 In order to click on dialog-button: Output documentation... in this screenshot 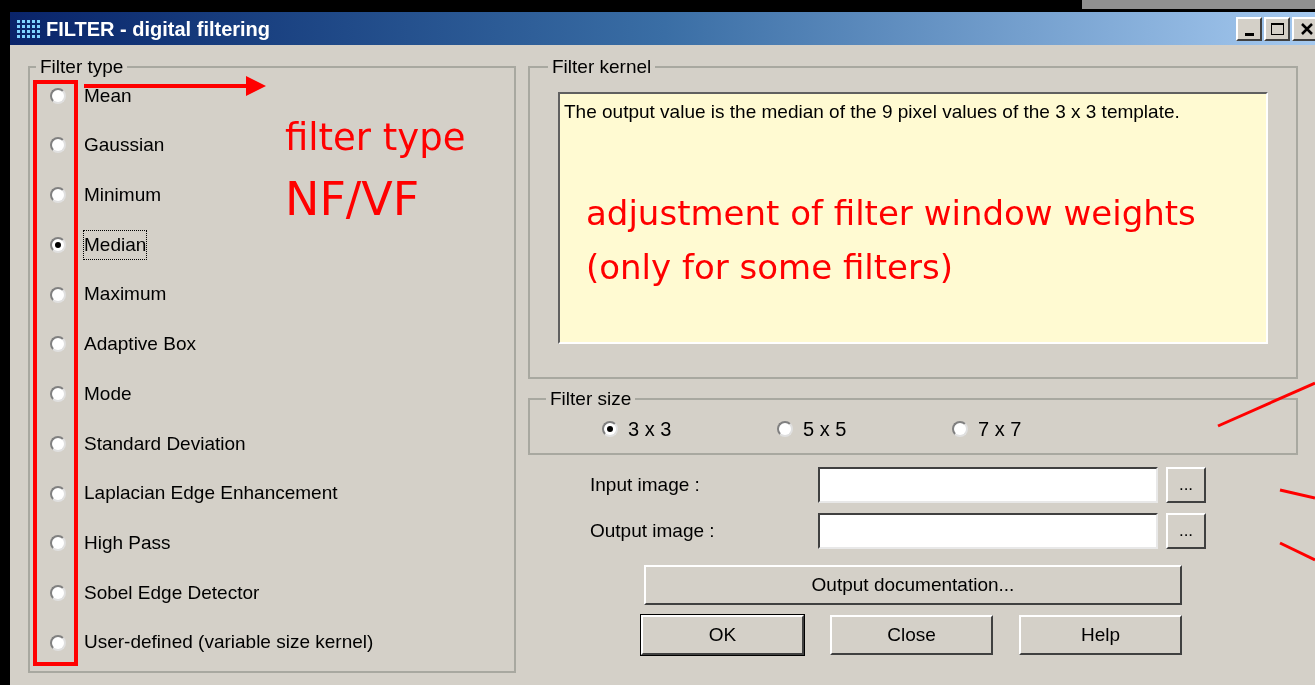, I will do `click(913, 585)`.